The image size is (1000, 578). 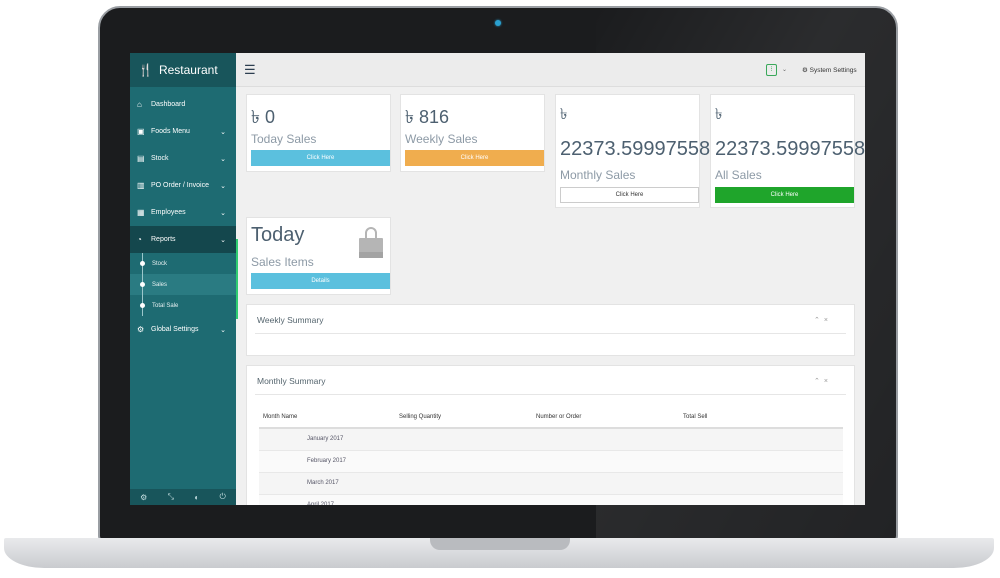 I want to click on month-cell: March 2017, so click(x=327, y=482).